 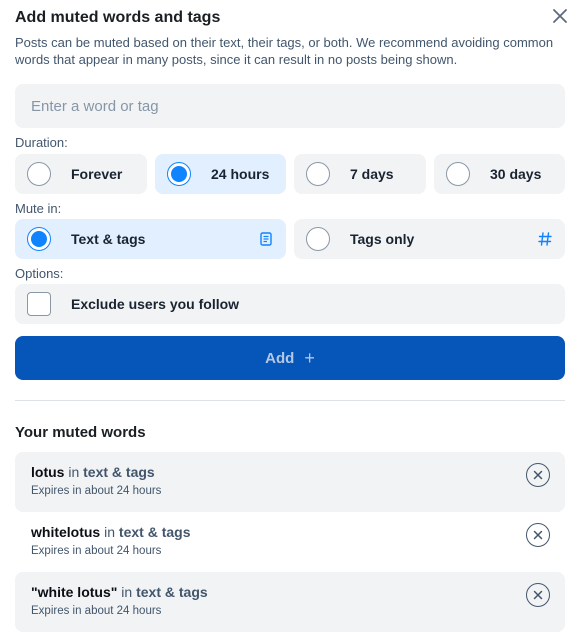 I want to click on document-icon, so click(x=266, y=239).